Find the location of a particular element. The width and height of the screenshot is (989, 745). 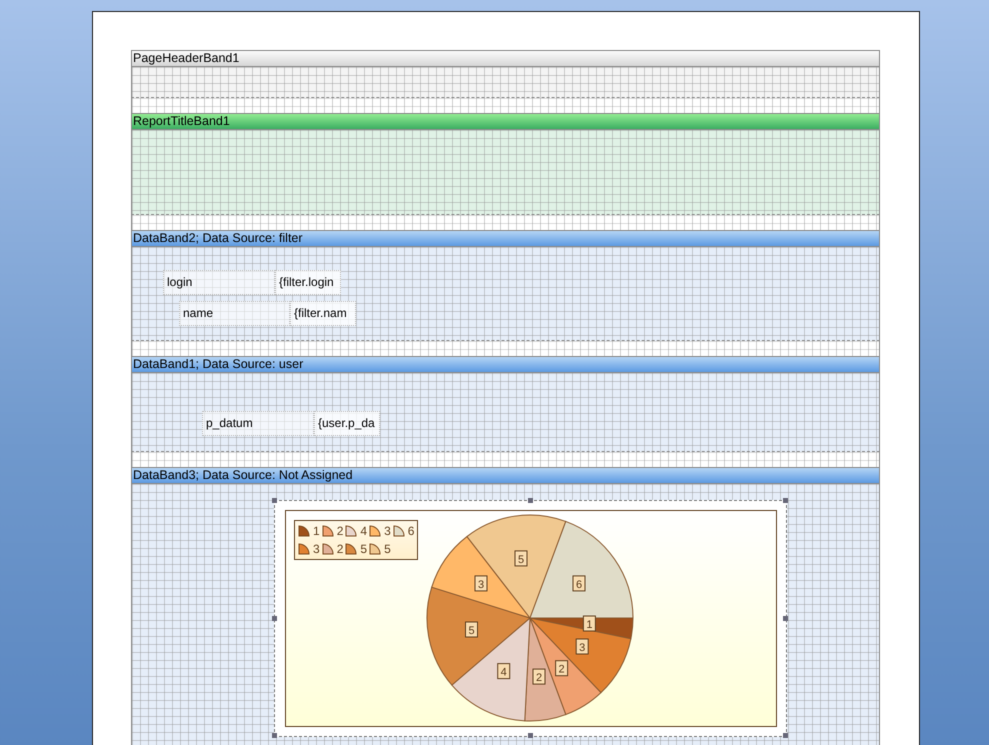

band-header: DataBand1; Data Source: user is located at coordinates (505, 364).